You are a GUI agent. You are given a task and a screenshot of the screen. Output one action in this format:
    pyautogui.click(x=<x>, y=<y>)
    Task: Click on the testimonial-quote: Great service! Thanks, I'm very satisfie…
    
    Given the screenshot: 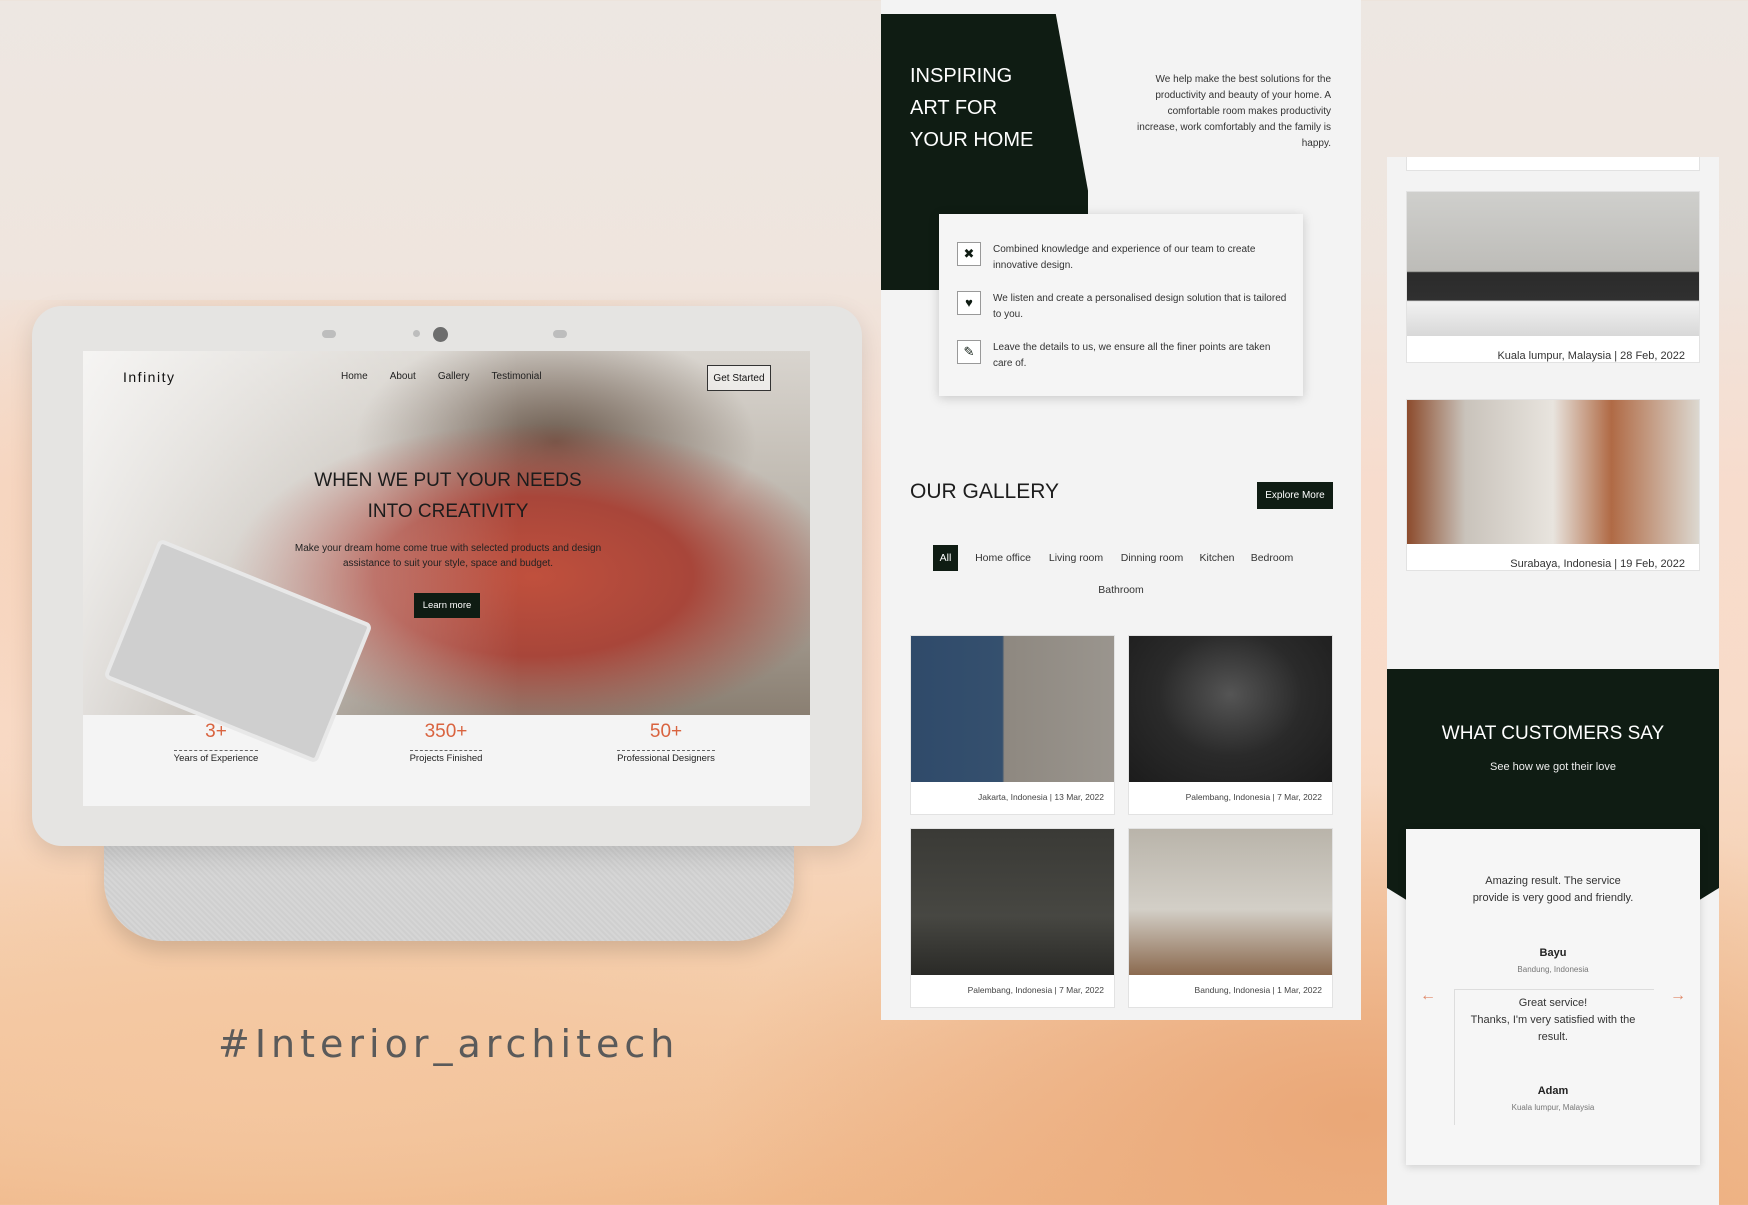 What is the action you would take?
    pyautogui.click(x=1553, y=1020)
    